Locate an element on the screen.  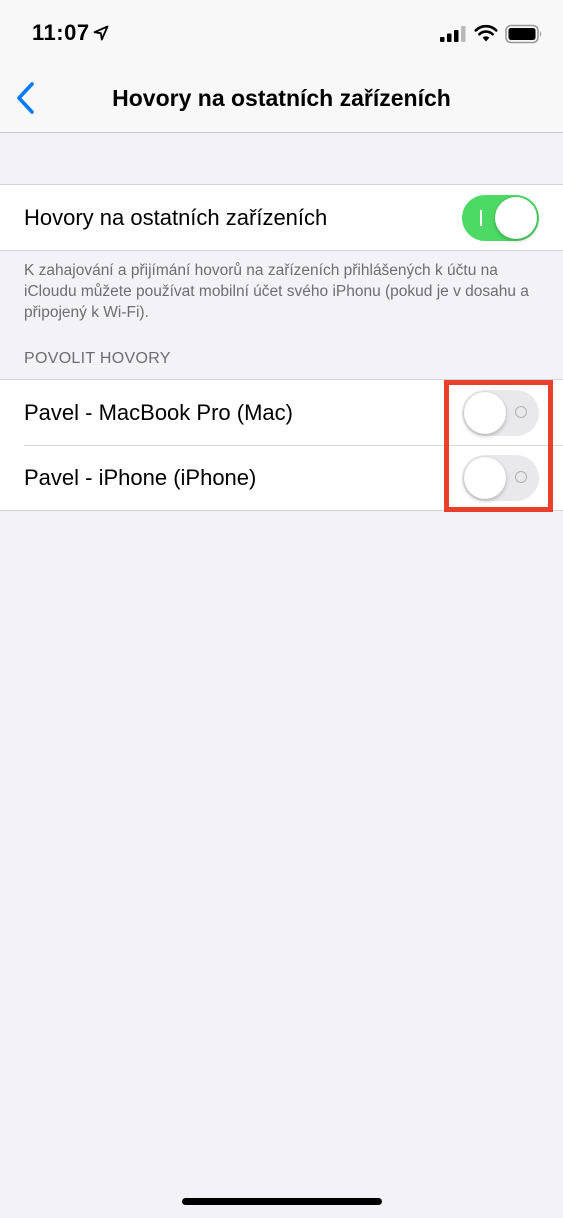
wifi-icon is located at coordinates (486, 33).